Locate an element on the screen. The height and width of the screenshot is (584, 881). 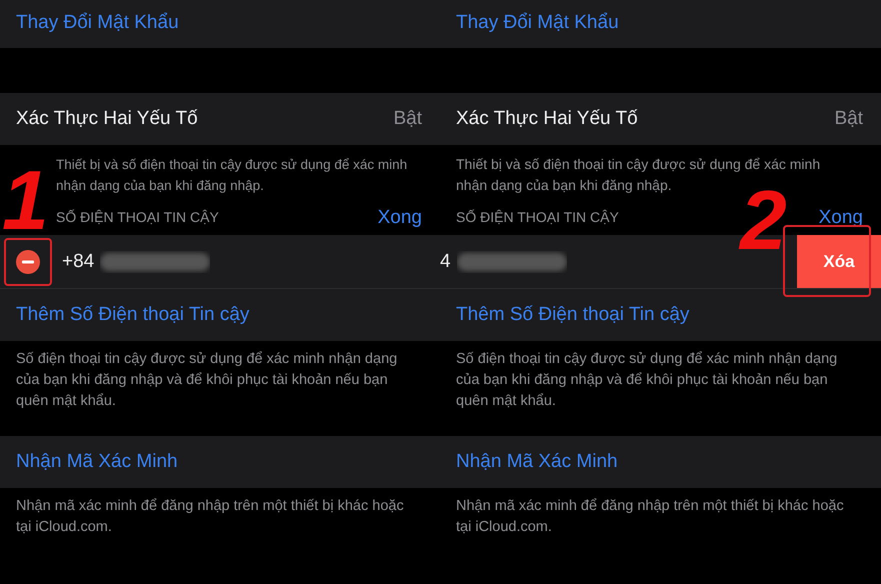
footer-note: Thiết bị và số điện thoại tin cậy được sử dụng để xác minh nhận dạng của bạn khi đăng nhập. is located at coordinates (231, 175).